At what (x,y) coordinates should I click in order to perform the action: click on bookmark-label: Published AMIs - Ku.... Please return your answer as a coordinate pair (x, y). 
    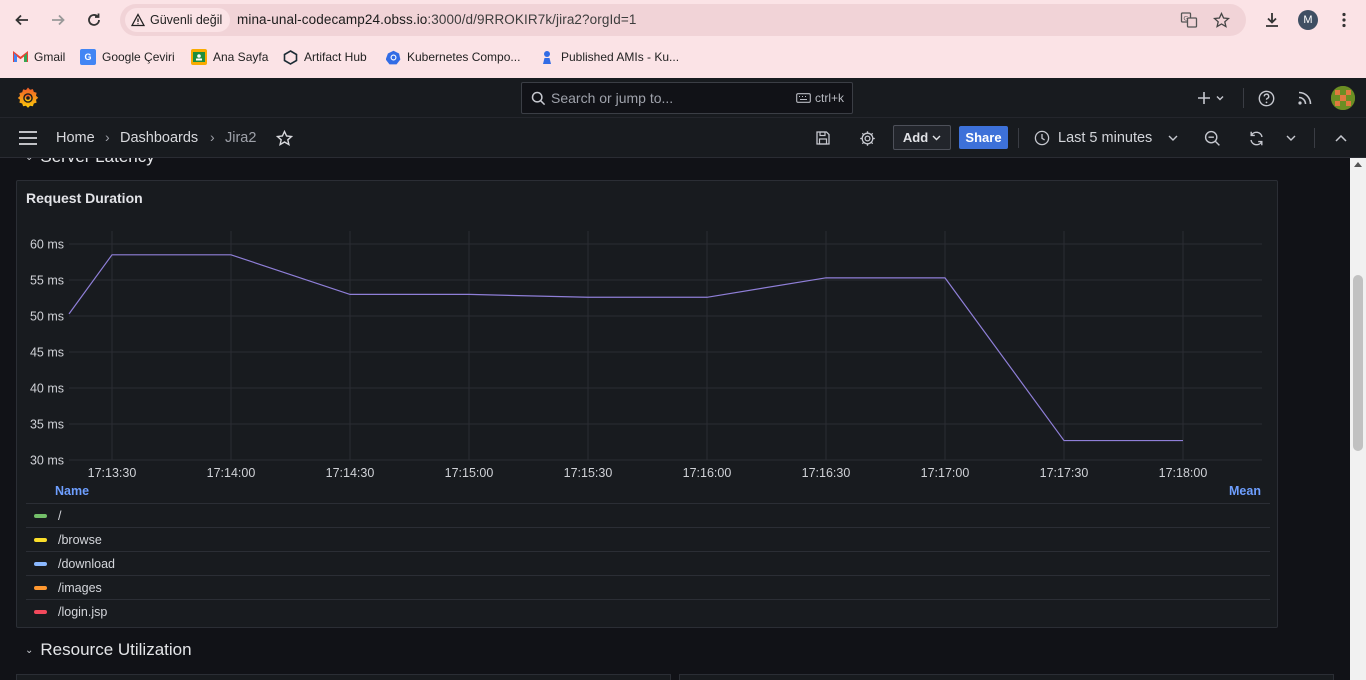
    Looking at the image, I should click on (620, 57).